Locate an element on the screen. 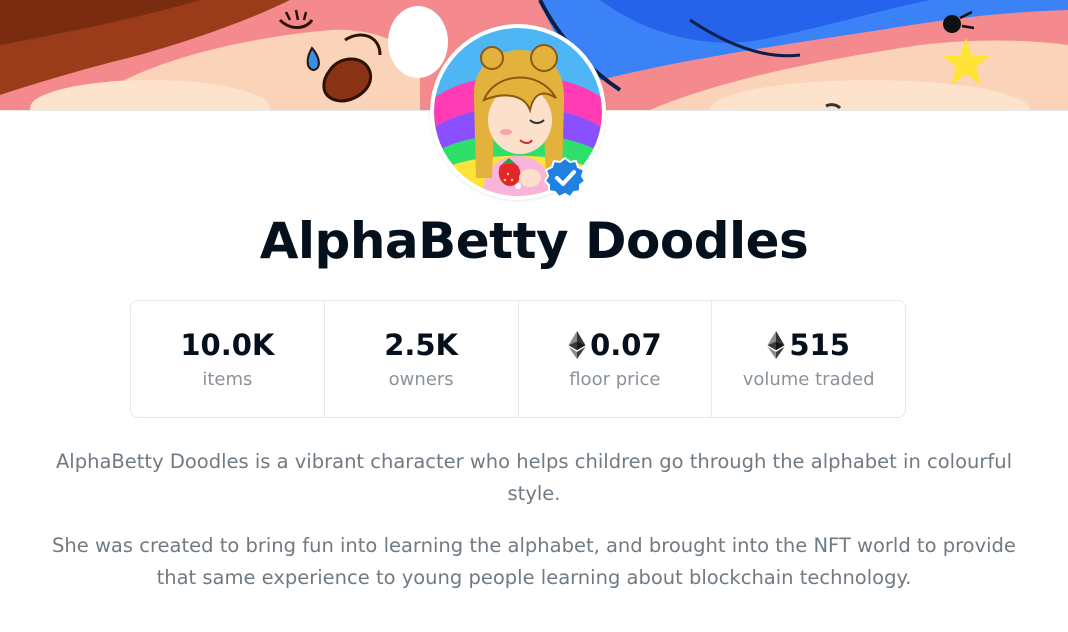 This screenshot has height=632, width=1068. collection-title: AlphaBetty Doodles is located at coordinates (534, 241).